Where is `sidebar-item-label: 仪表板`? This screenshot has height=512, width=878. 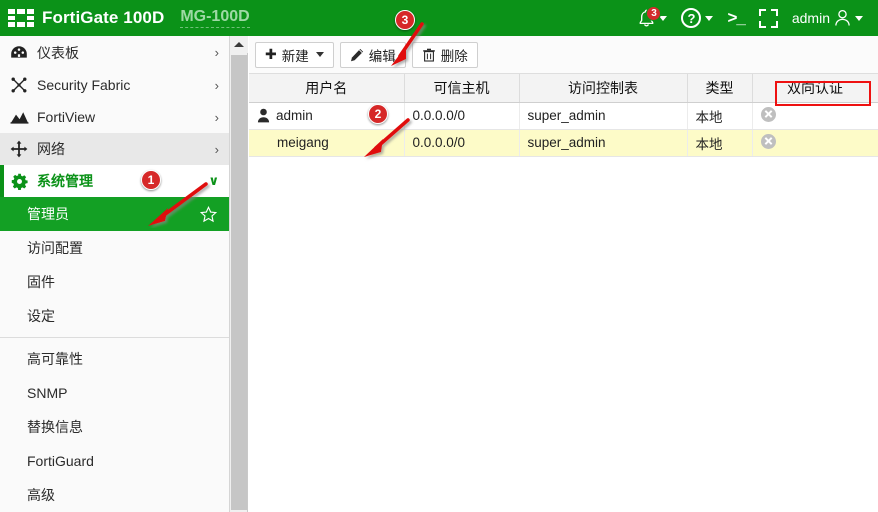 sidebar-item-label: 仪表板 is located at coordinates (58, 52).